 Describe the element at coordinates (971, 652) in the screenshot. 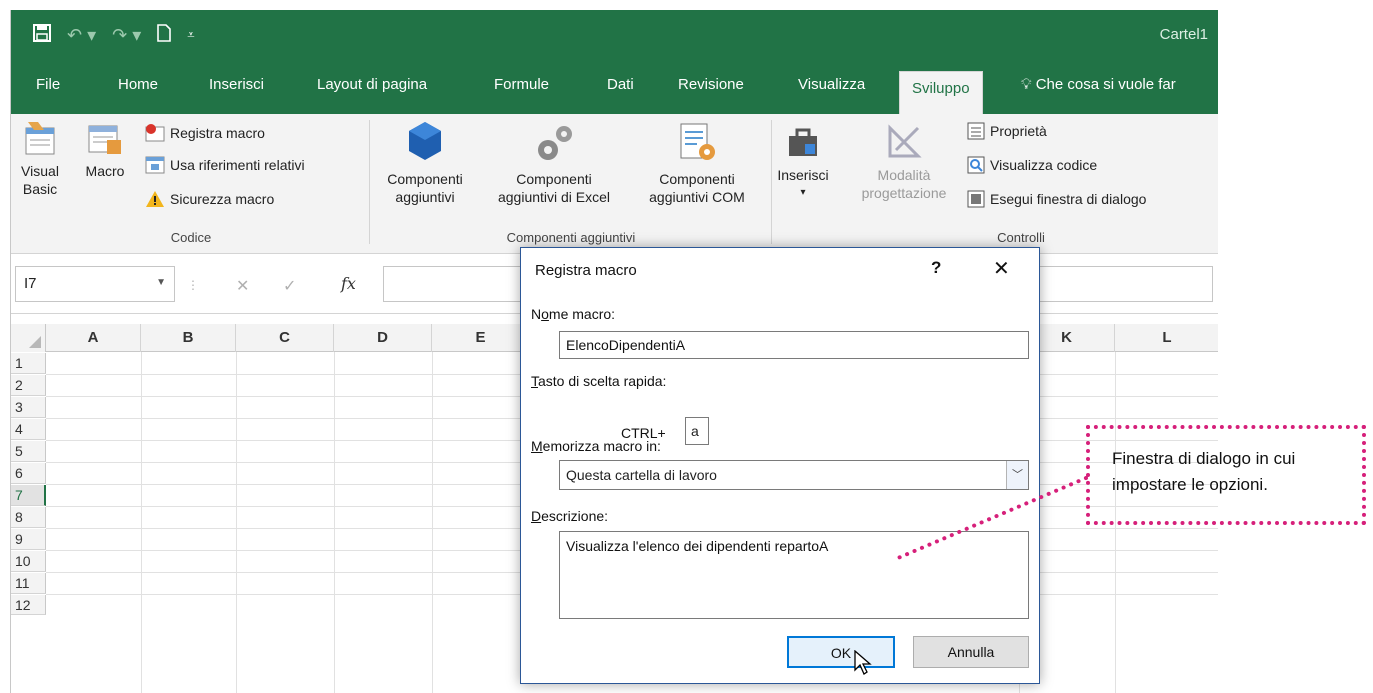

I see `cancel-button: Annulla` at that location.